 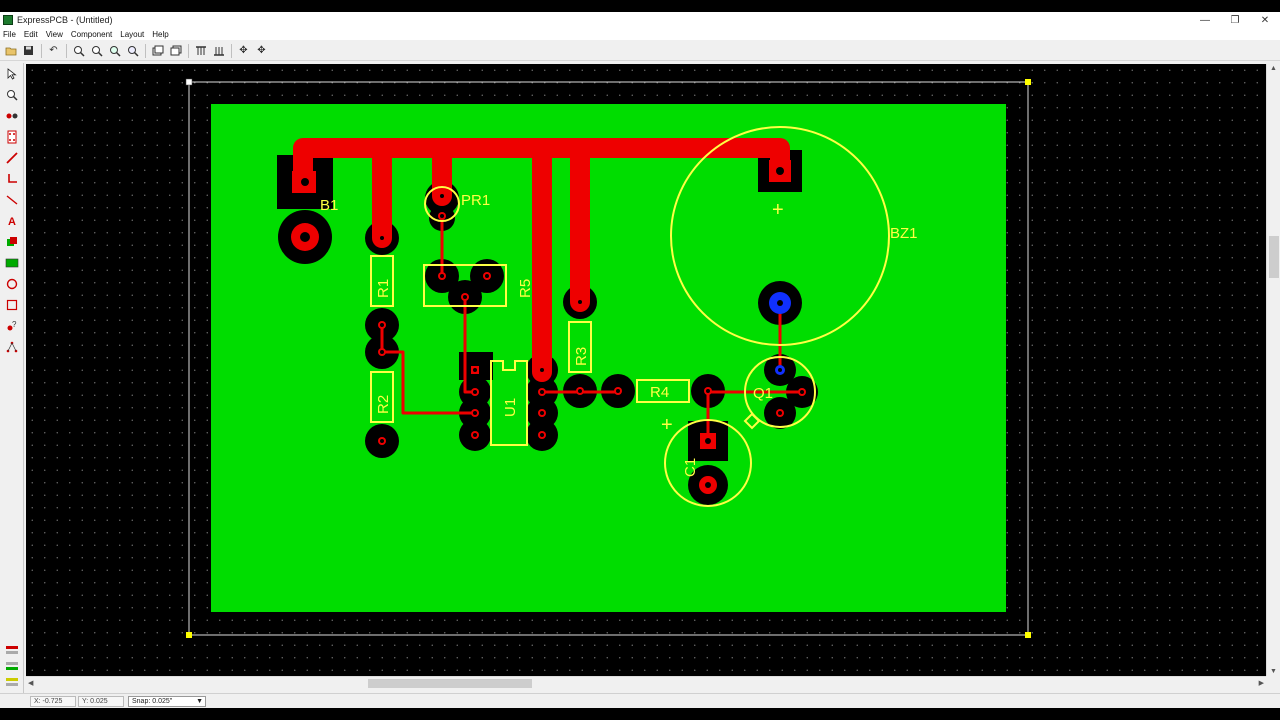 What do you see at coordinates (28, 50) in the screenshot?
I see `save-icon` at bounding box center [28, 50].